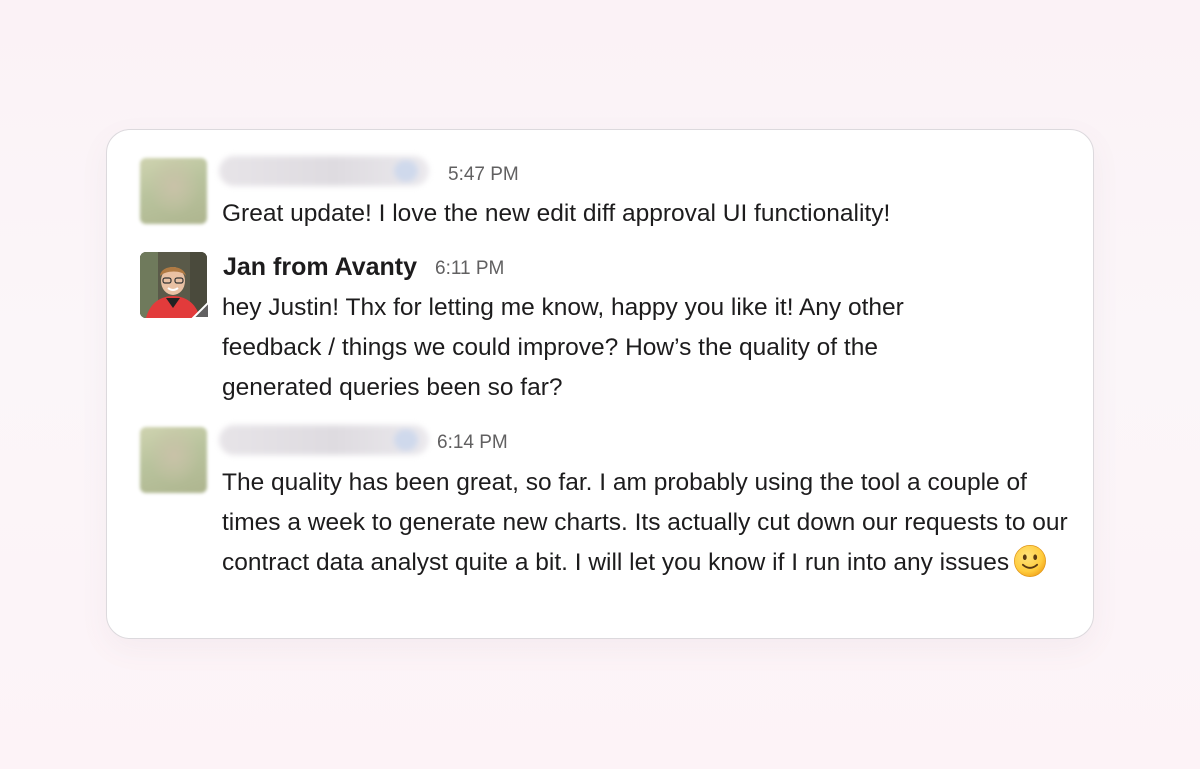 The height and width of the screenshot is (769, 1200). I want to click on status-corner-icon, so click(200, 309).